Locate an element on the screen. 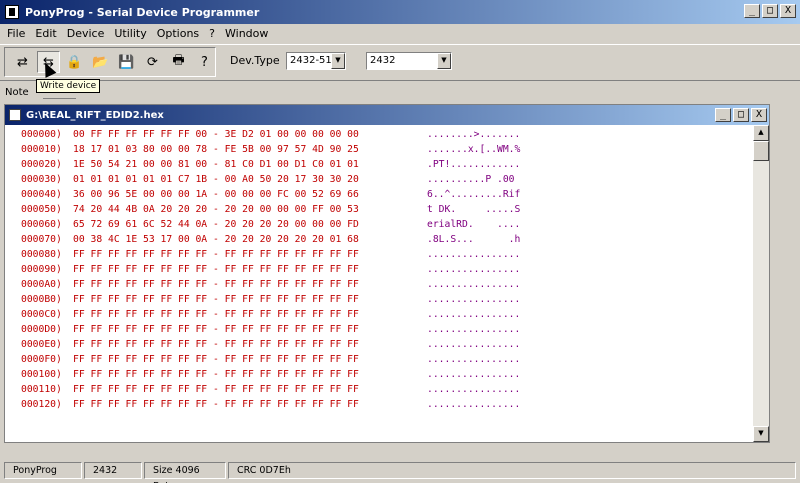  devtype-label: Dev.Type is located at coordinates (255, 60).